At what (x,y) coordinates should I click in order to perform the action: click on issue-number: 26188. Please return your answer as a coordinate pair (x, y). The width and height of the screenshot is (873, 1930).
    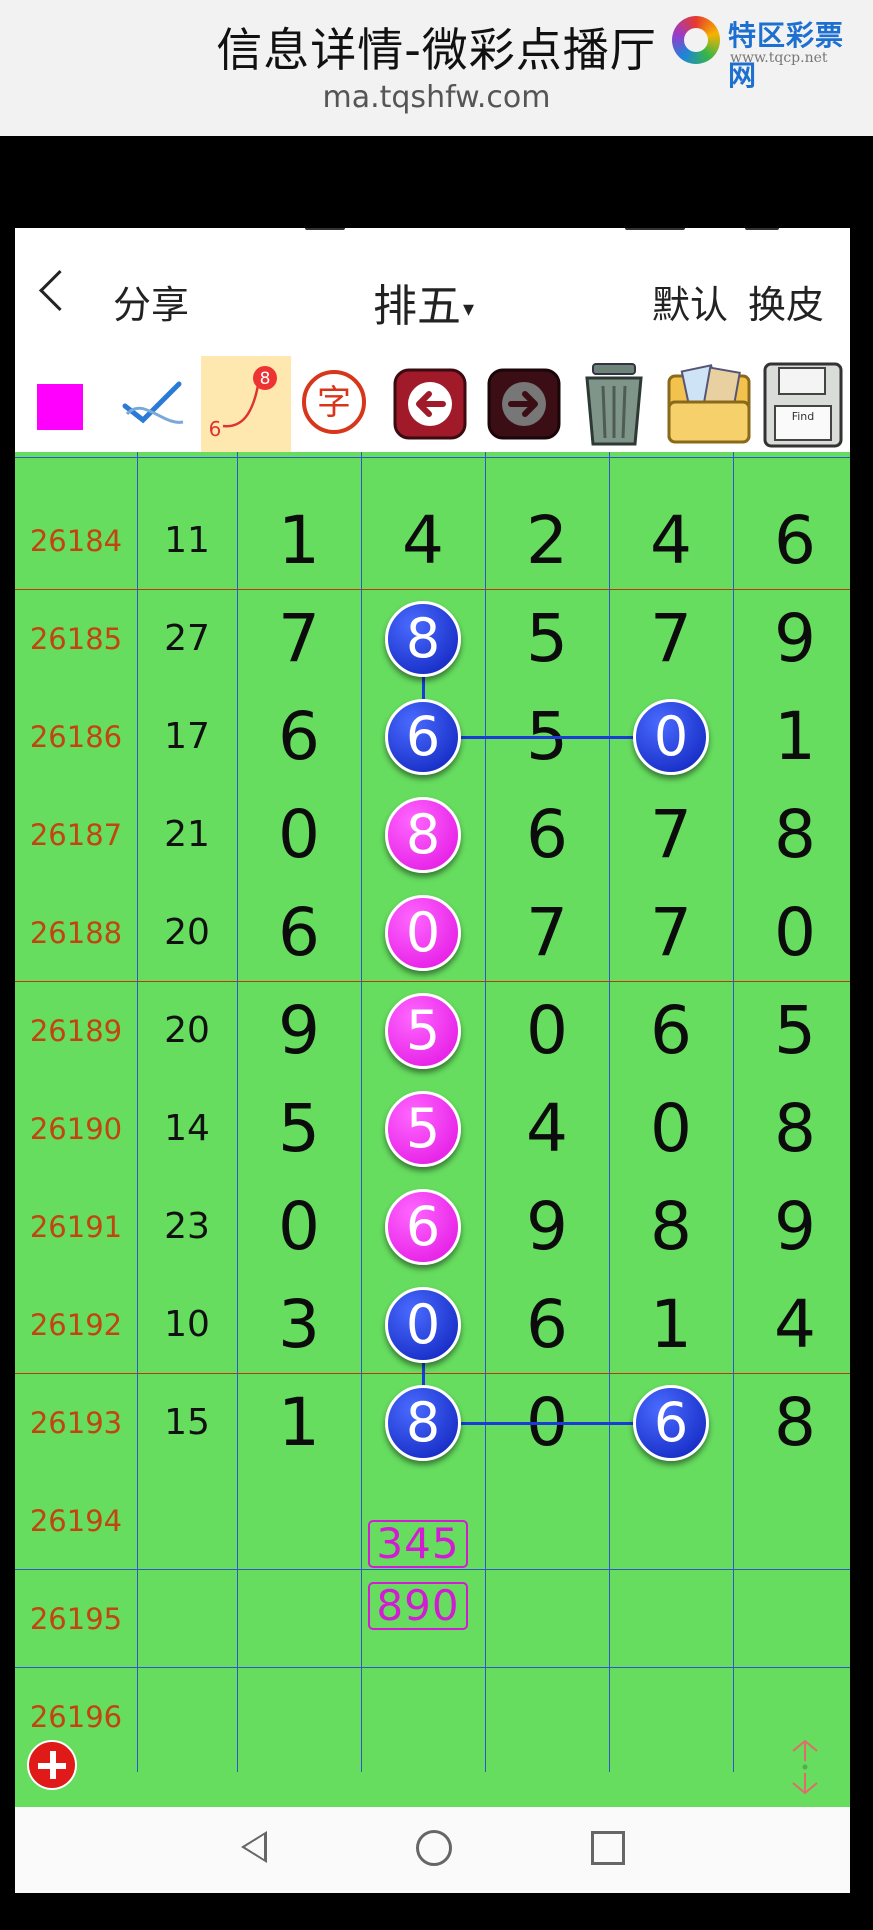
    Looking at the image, I should click on (76, 933).